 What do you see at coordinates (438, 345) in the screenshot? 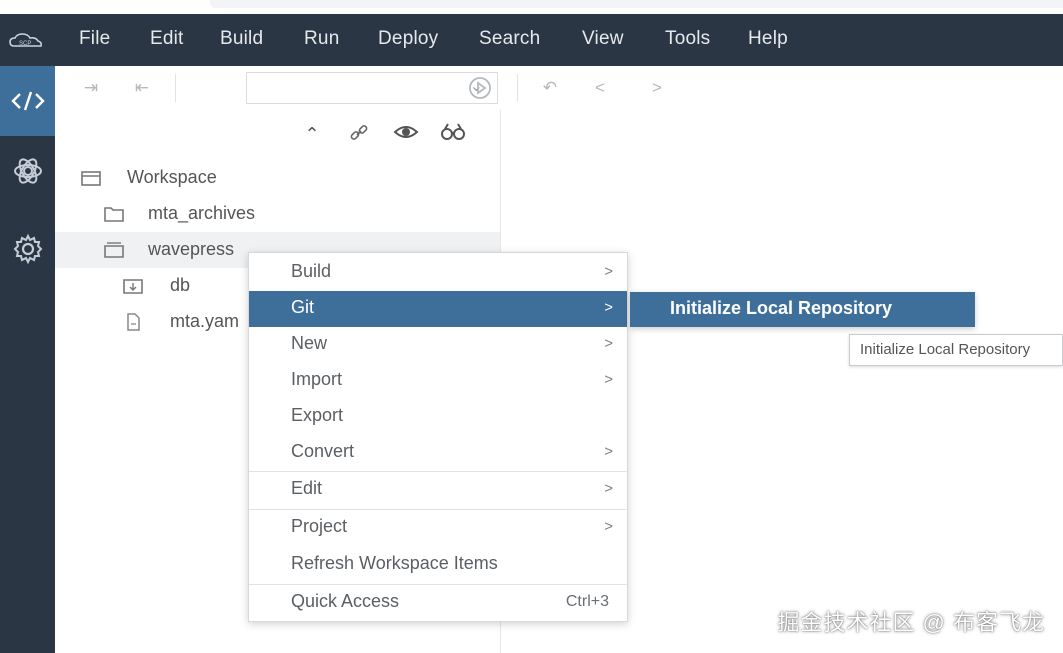
I see `context-item-new: New >` at bounding box center [438, 345].